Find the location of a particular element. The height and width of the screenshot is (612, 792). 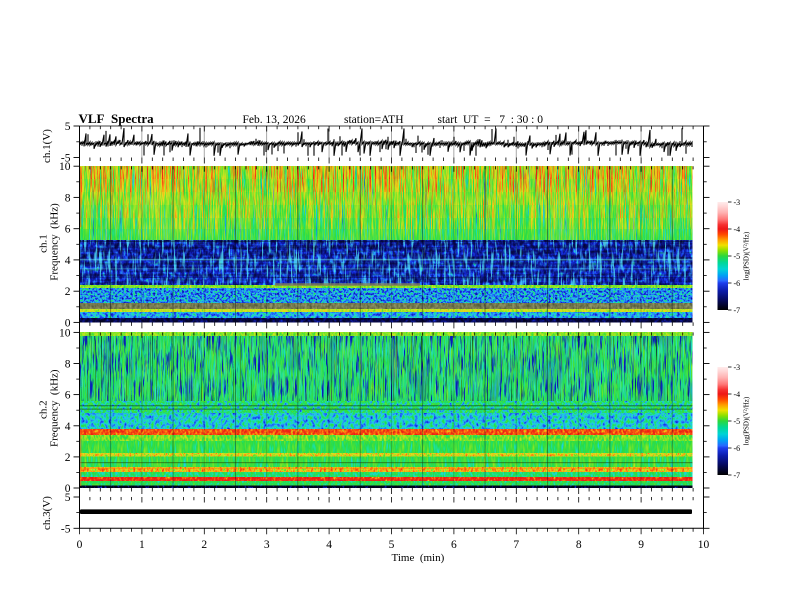

svg-text: Feb. 13, 2026 is located at coordinates (275, 120).